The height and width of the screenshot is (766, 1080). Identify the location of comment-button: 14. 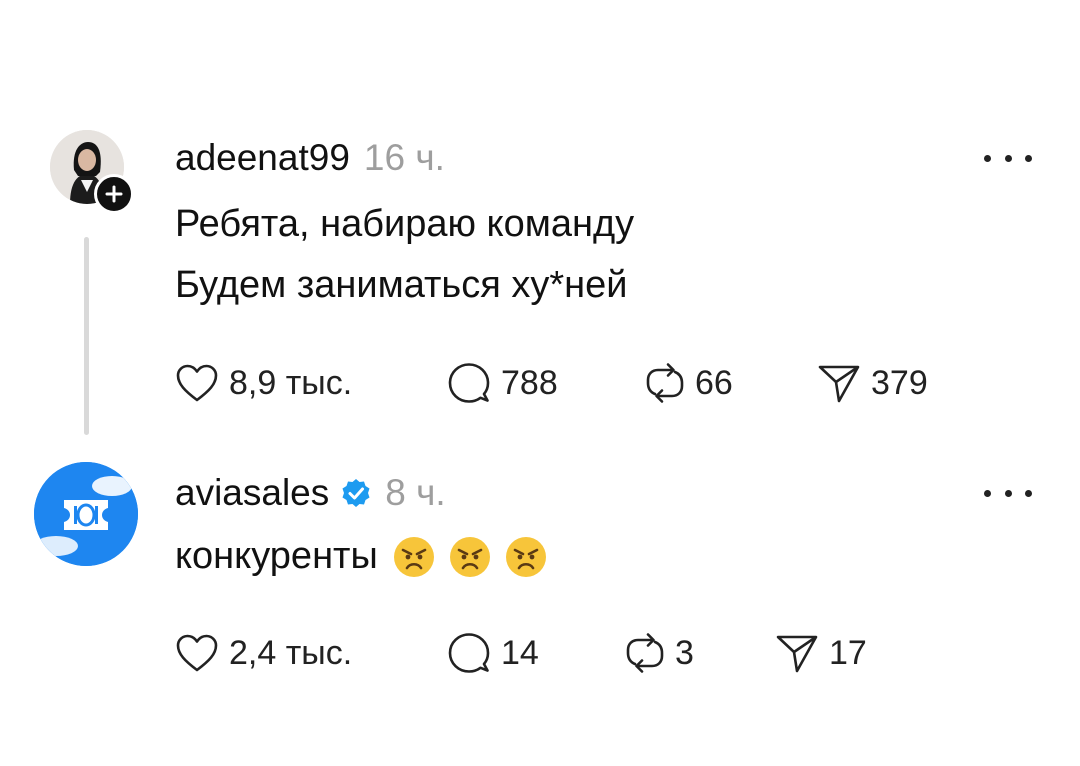
(493, 653).